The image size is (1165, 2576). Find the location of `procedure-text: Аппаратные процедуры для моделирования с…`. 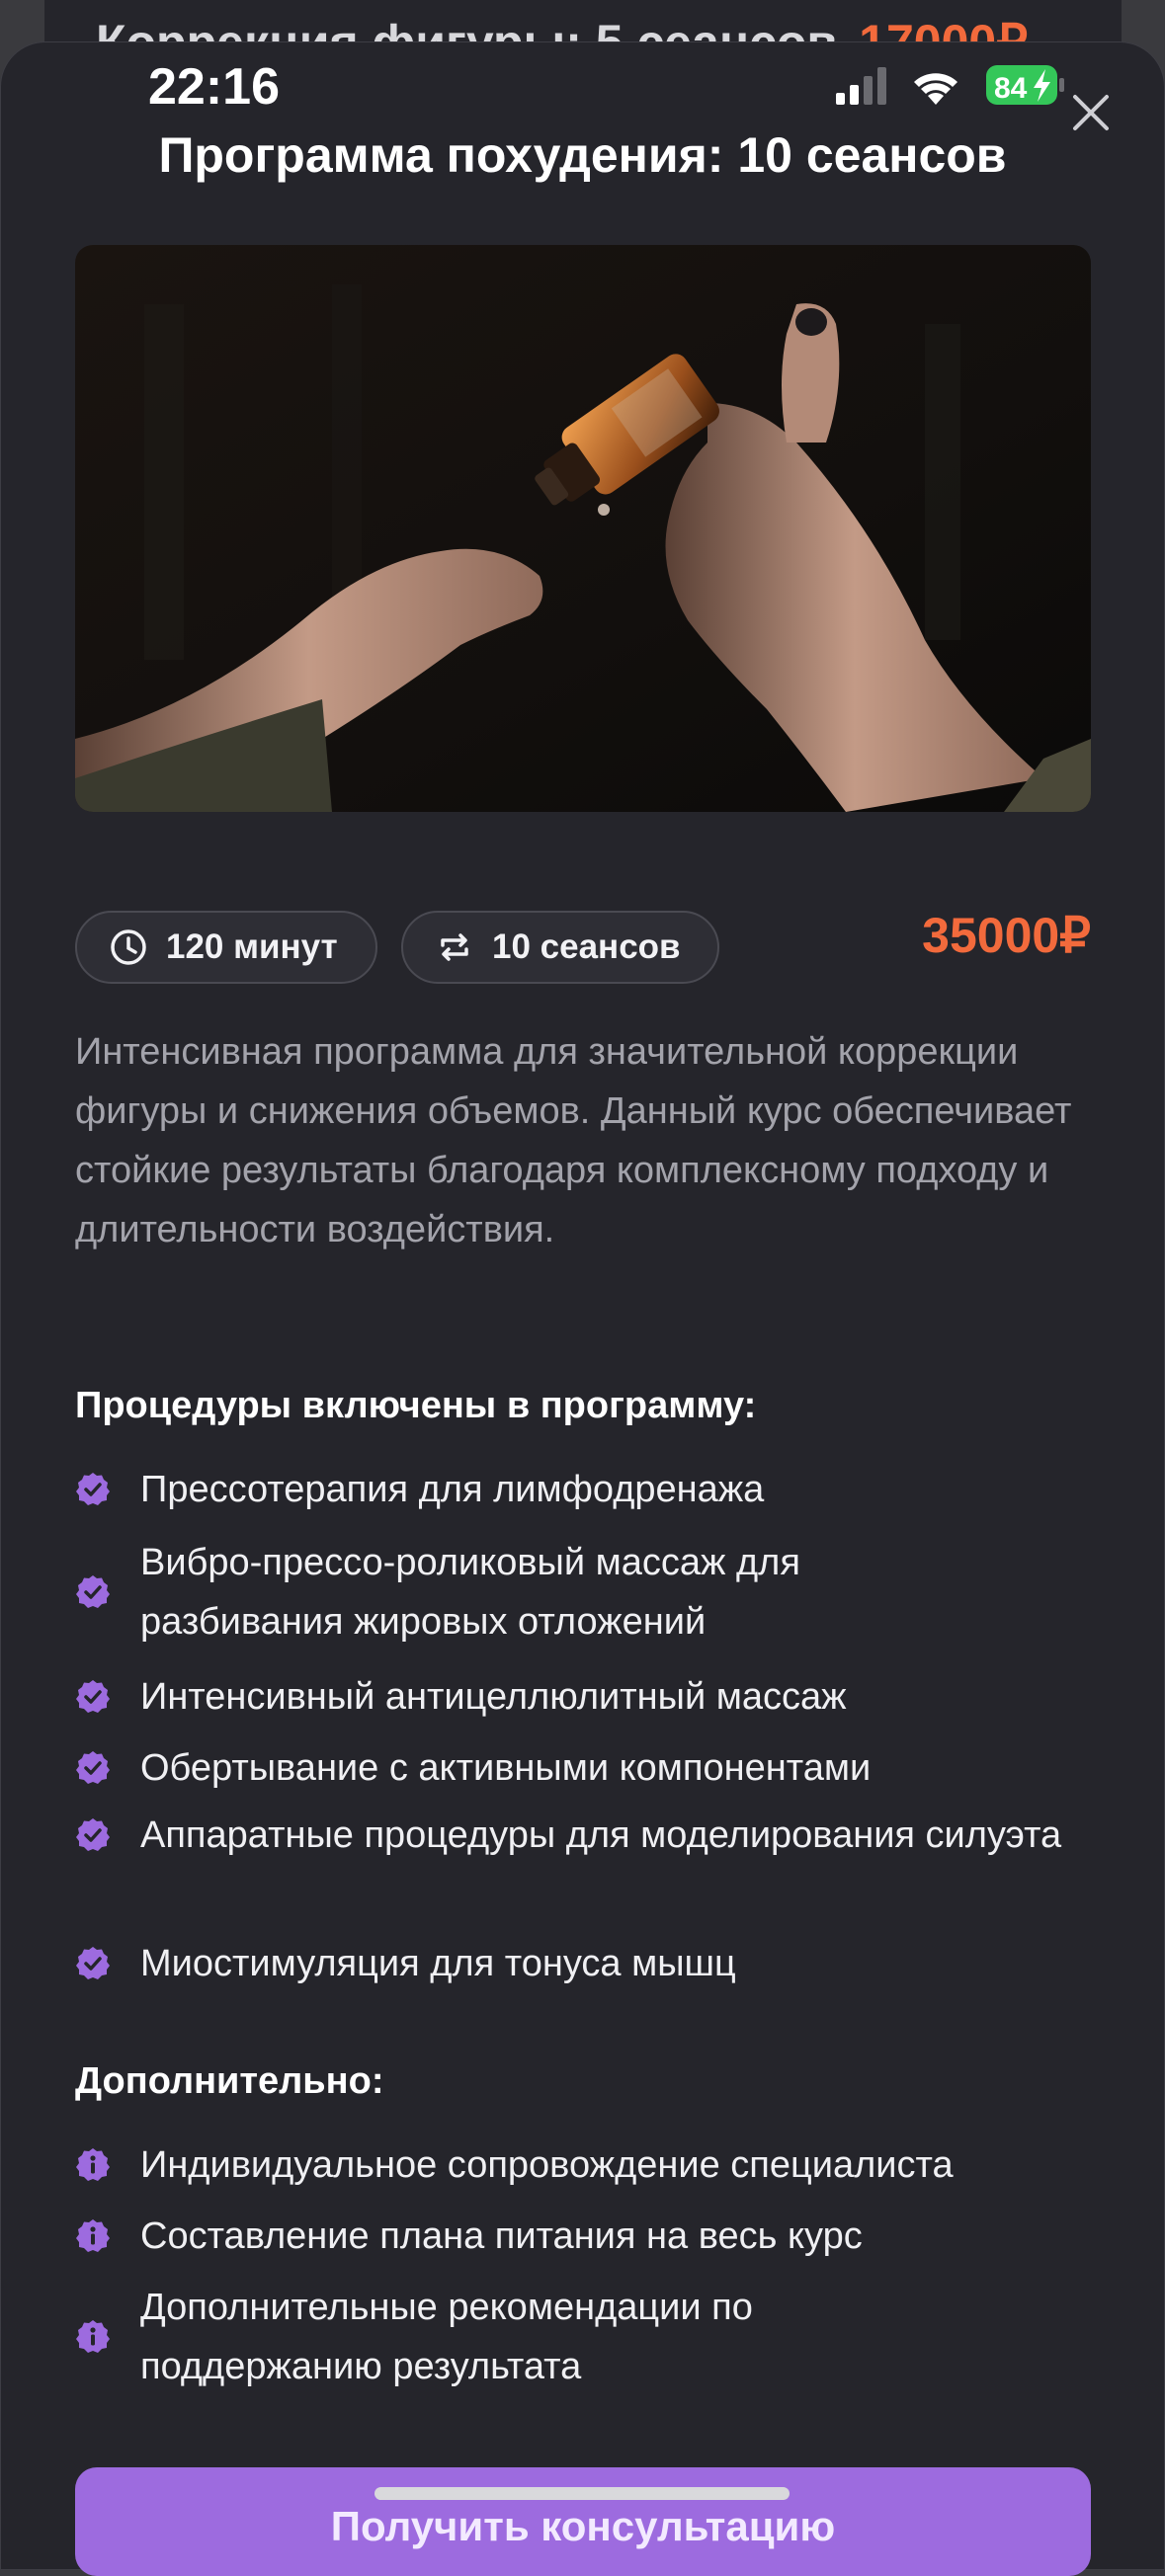

procedure-text: Аппаратные процедуры для моделирования с… is located at coordinates (601, 1835).